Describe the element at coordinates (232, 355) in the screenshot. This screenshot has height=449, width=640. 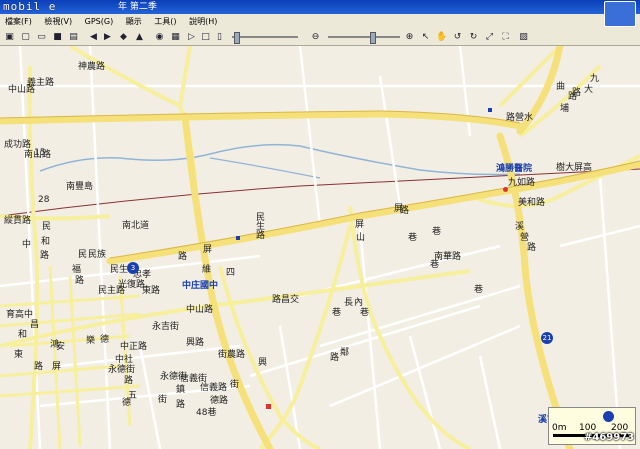
I see `road-label: 街農路` at that location.